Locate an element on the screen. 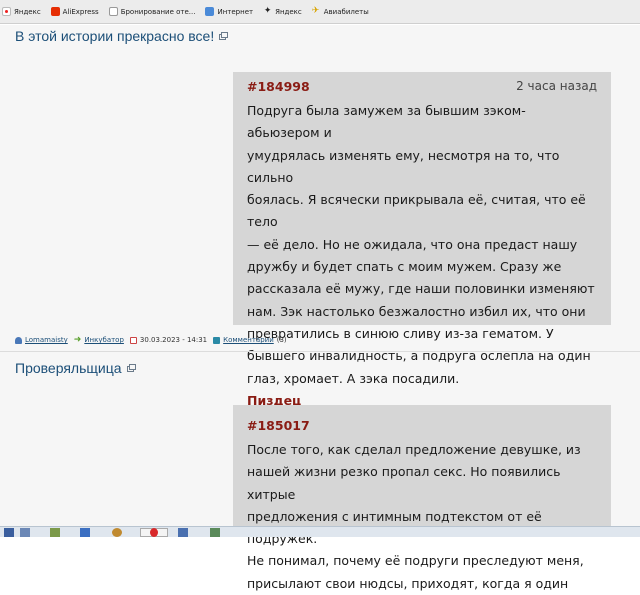  comments-link: Комментарии is located at coordinates (248, 340).